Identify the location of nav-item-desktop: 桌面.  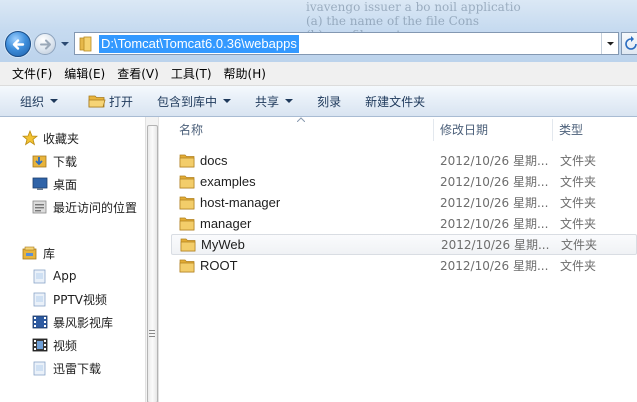
(54, 184).